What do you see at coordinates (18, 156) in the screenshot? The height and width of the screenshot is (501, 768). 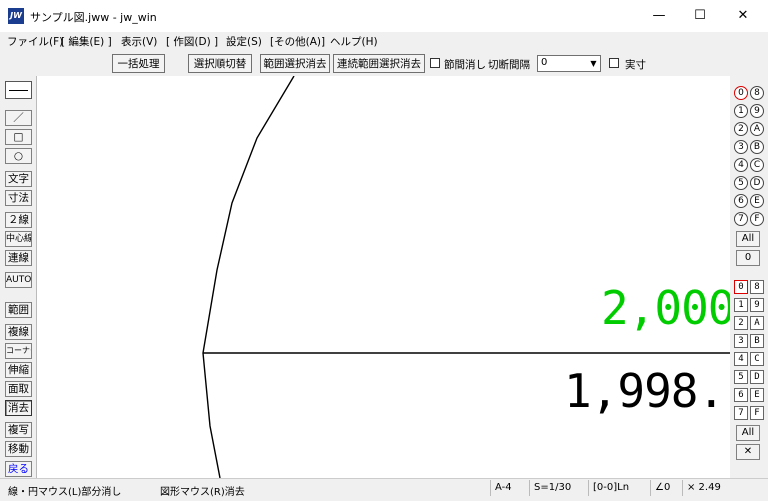 I see `tool-circle: ○` at bounding box center [18, 156].